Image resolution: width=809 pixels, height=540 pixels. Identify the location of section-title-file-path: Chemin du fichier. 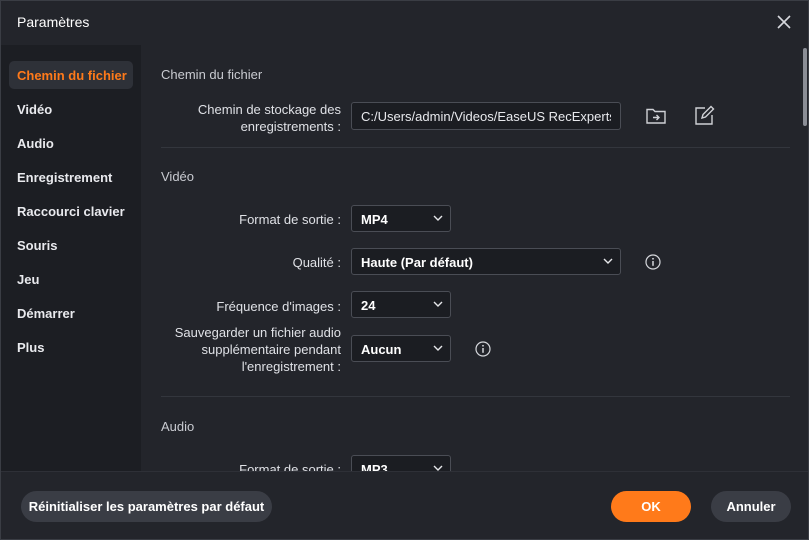
(212, 74).